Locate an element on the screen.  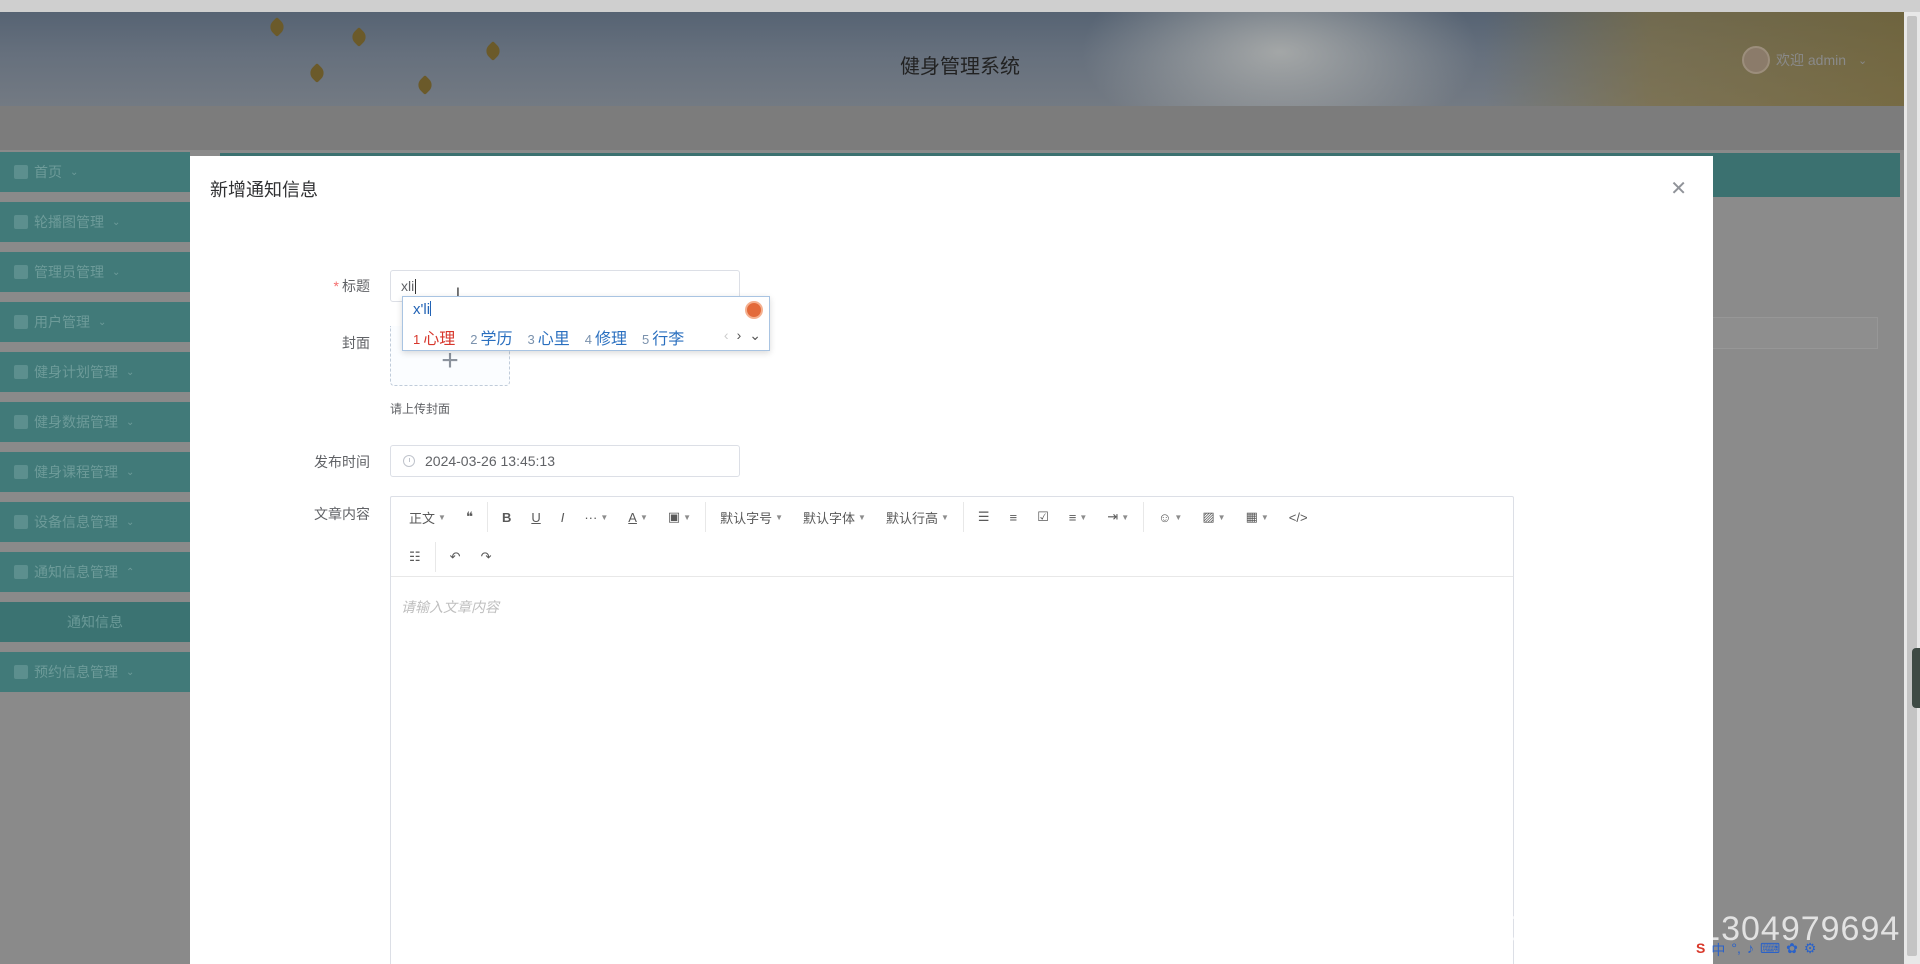
ime-mode-indicator: 中 is located at coordinates (1718, 950).